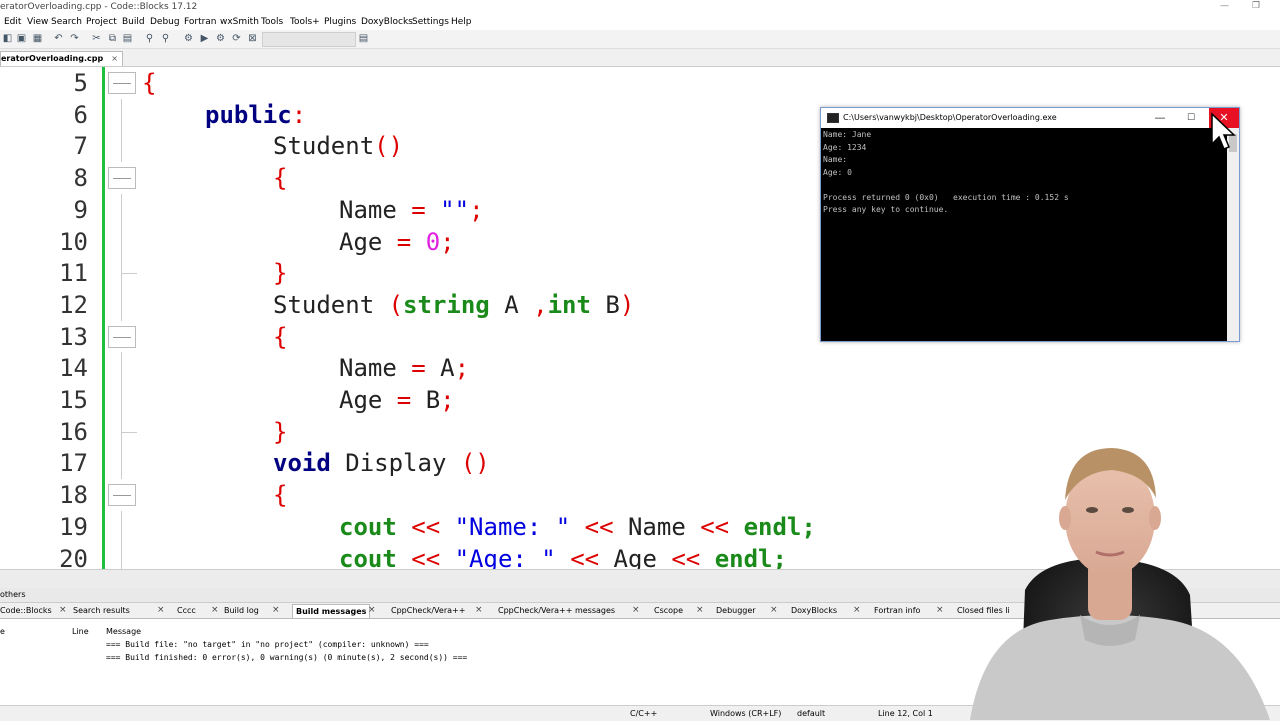  I want to click on menu-debug: Debug, so click(165, 22).